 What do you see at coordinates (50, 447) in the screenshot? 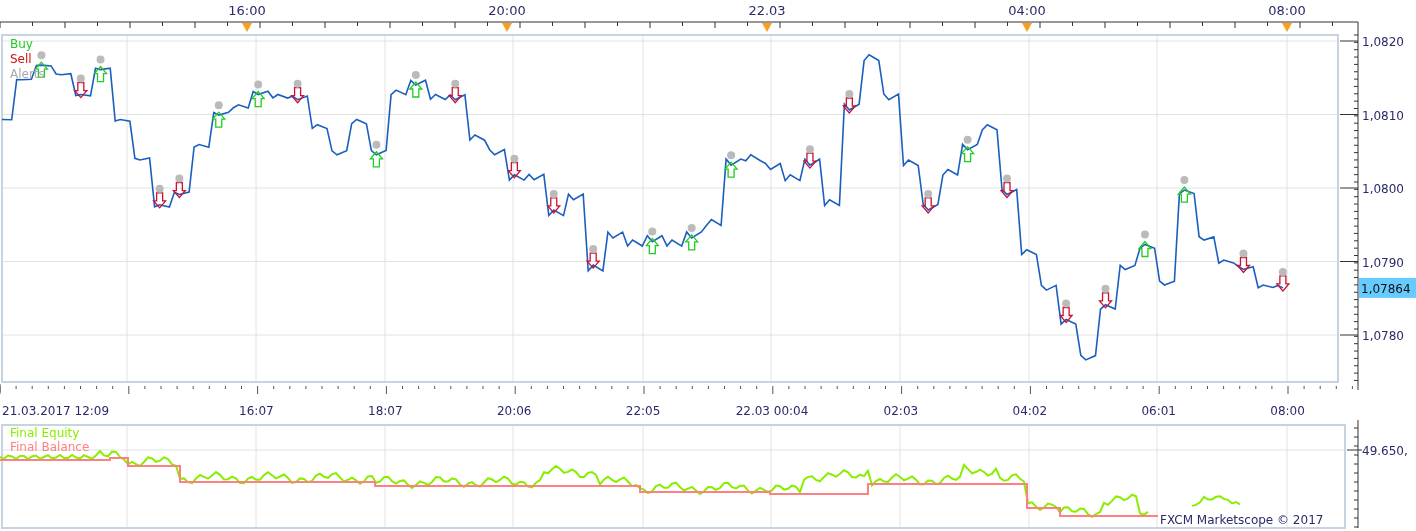
I see `legend-label: Final Balance` at bounding box center [50, 447].